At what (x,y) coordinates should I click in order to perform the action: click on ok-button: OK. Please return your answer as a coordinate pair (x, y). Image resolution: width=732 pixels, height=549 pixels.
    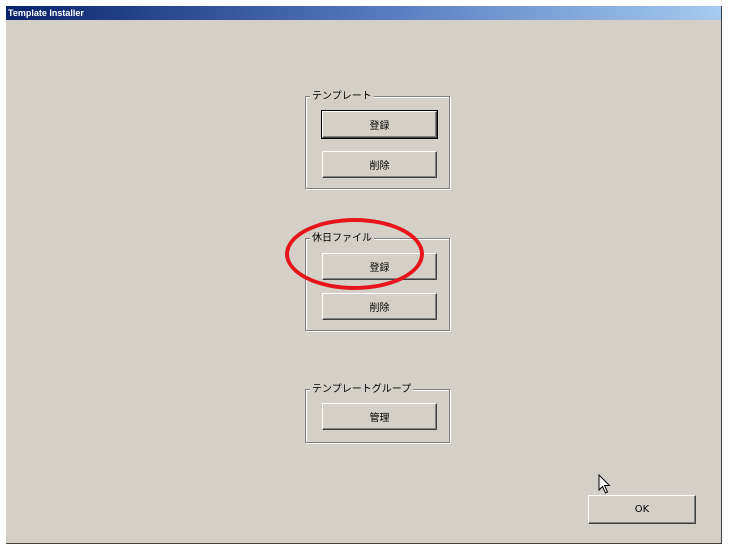
    Looking at the image, I should click on (642, 509).